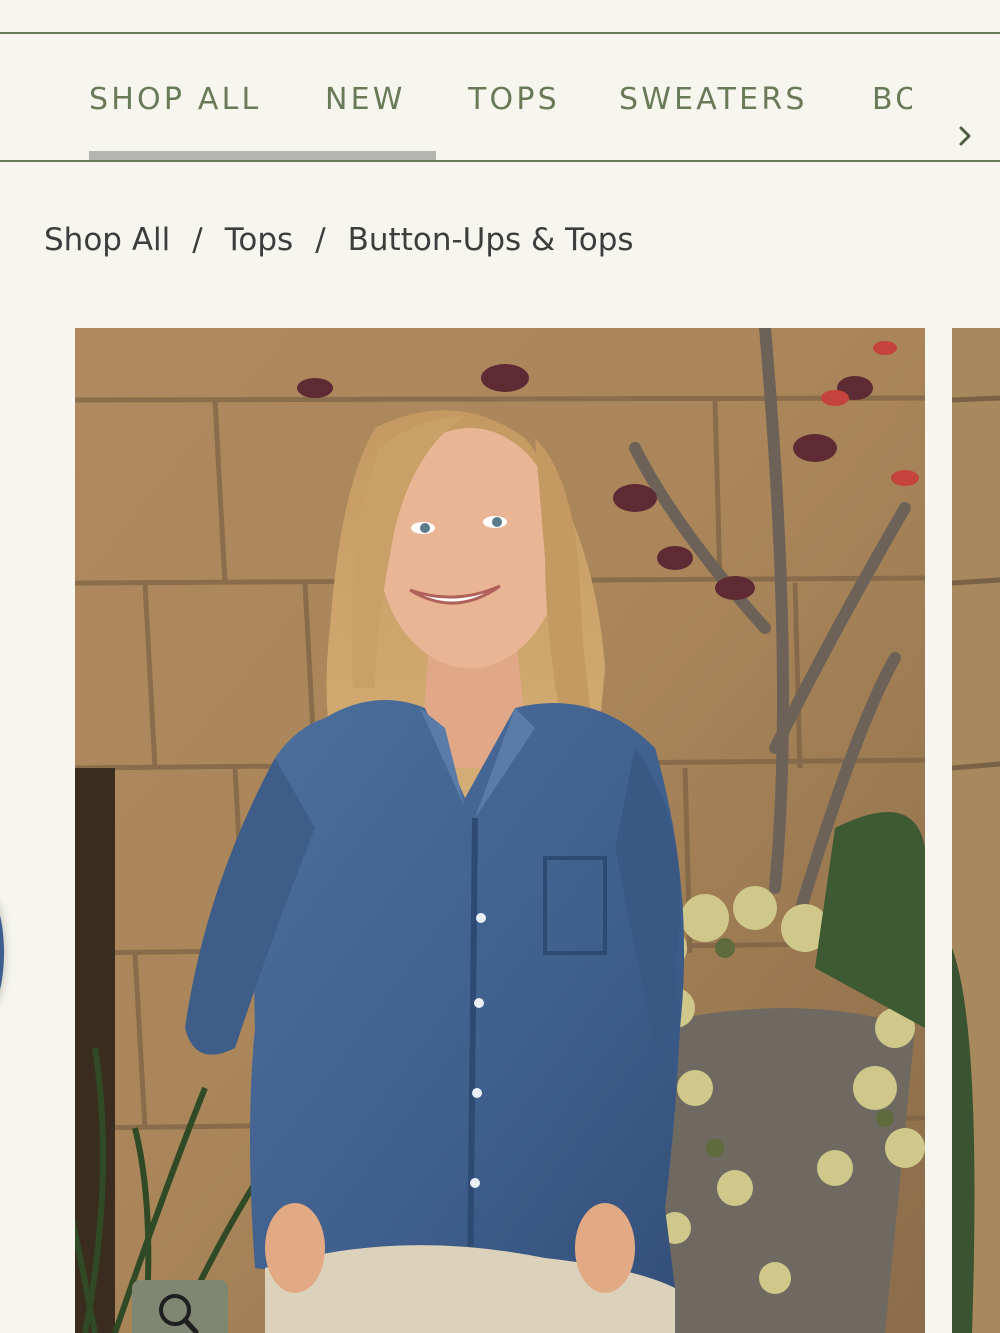 This screenshot has height=1333, width=1000. I want to click on nav-item-new: NEW, so click(365, 100).